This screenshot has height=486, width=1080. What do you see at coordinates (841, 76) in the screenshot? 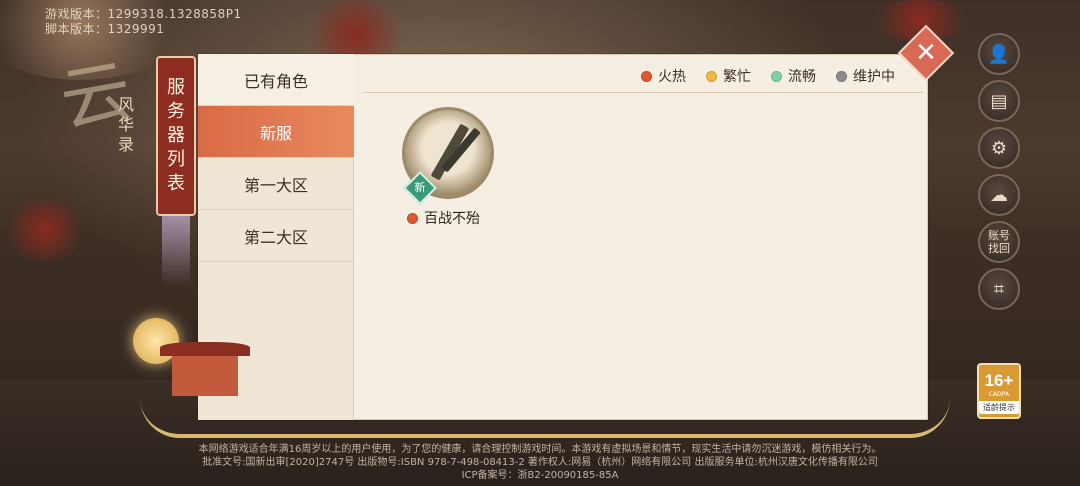
I see `status-dot-maintenance` at bounding box center [841, 76].